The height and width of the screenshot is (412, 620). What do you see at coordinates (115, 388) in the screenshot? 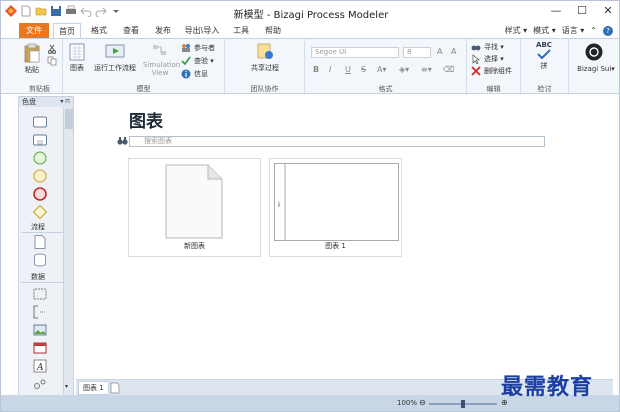
I see `new-tab-icon` at bounding box center [115, 388].